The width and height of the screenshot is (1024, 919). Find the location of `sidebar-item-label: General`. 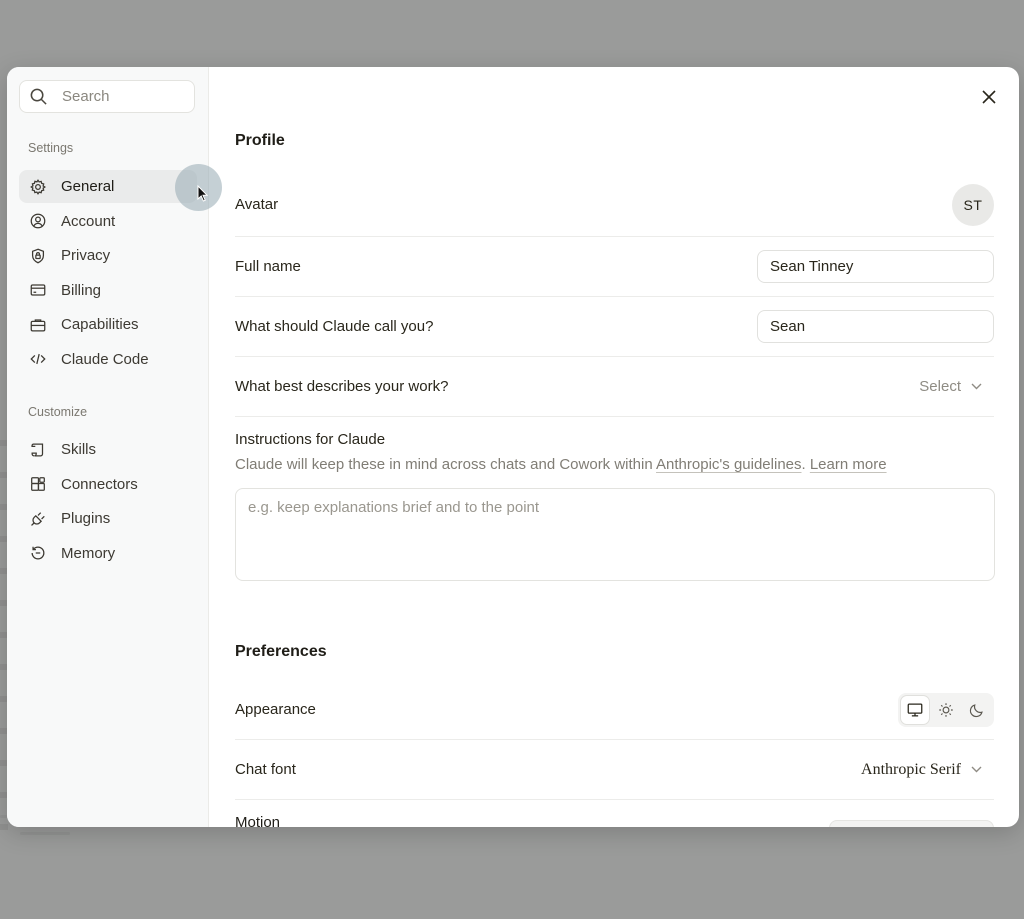

sidebar-item-label: General is located at coordinates (88, 186).